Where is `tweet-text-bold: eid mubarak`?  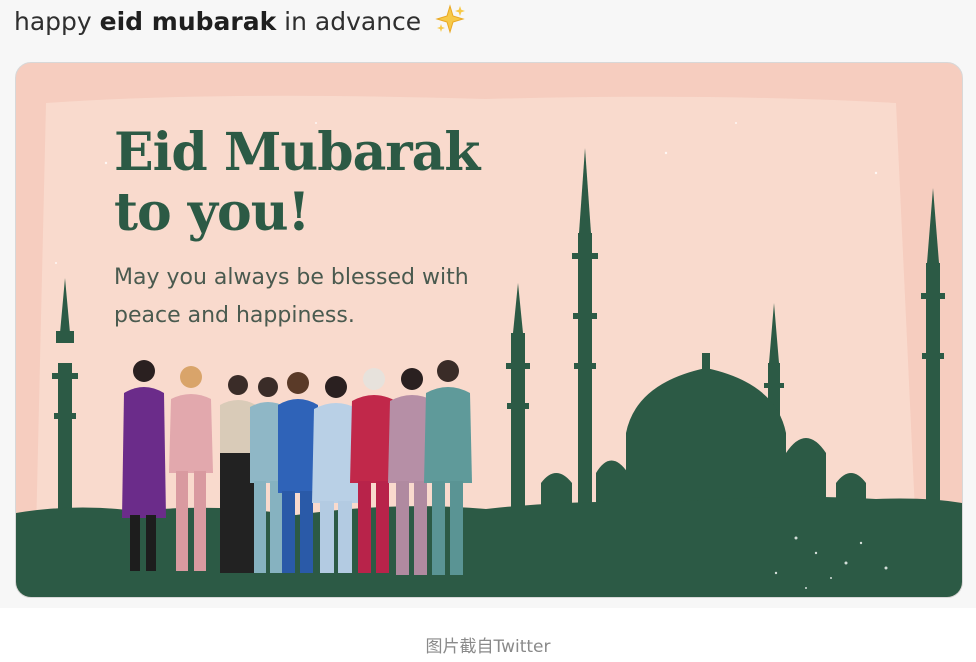
tweet-text-bold: eid mubarak is located at coordinates (188, 21).